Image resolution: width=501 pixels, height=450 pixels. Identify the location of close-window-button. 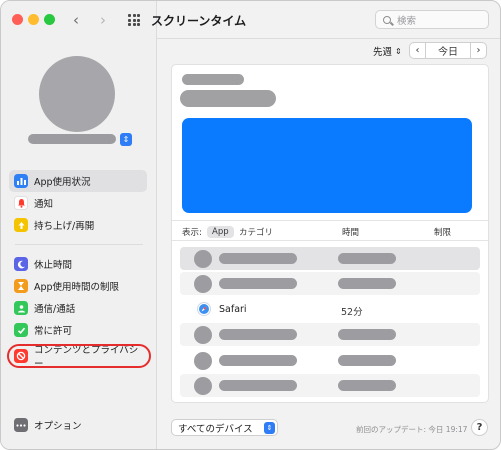
(17, 19).